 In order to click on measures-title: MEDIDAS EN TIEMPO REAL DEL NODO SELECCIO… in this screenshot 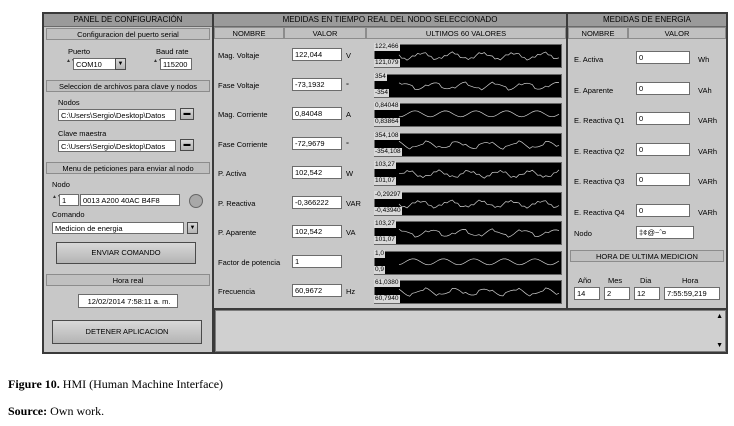, I will do `click(390, 20)`.